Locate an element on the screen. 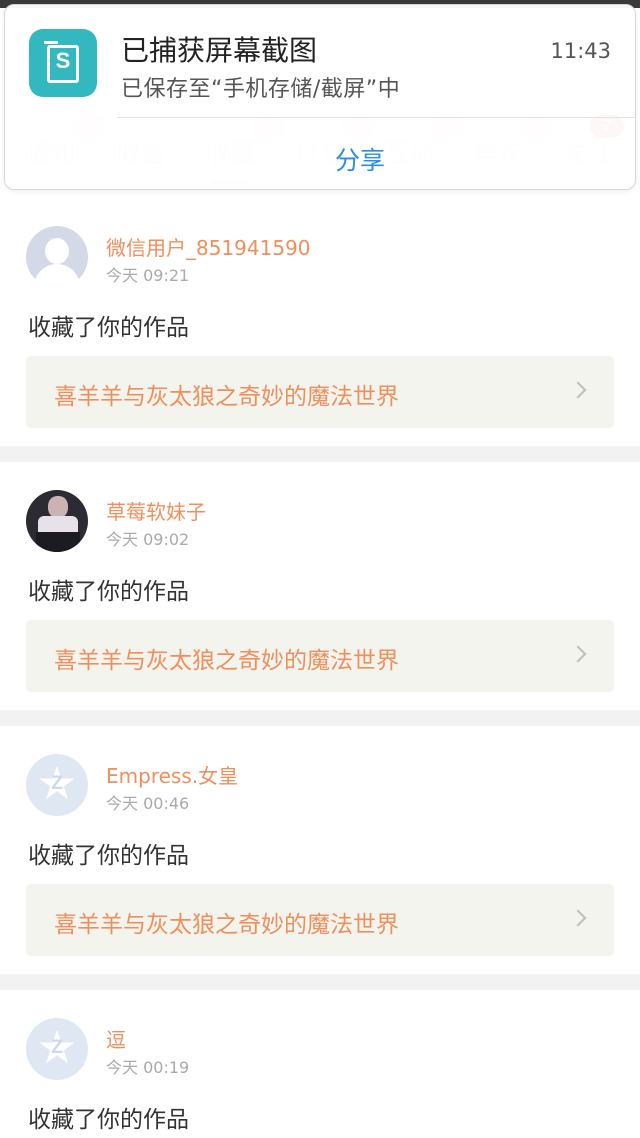 This screenshot has width=640, height=1138. avatar-skirt is located at coordinates (58, 542).